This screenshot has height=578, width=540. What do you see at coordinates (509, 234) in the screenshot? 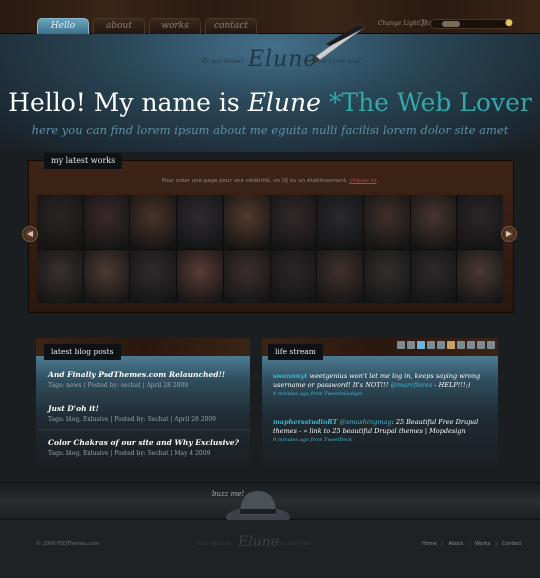
I see `next-arrow-icon: ▶` at bounding box center [509, 234].